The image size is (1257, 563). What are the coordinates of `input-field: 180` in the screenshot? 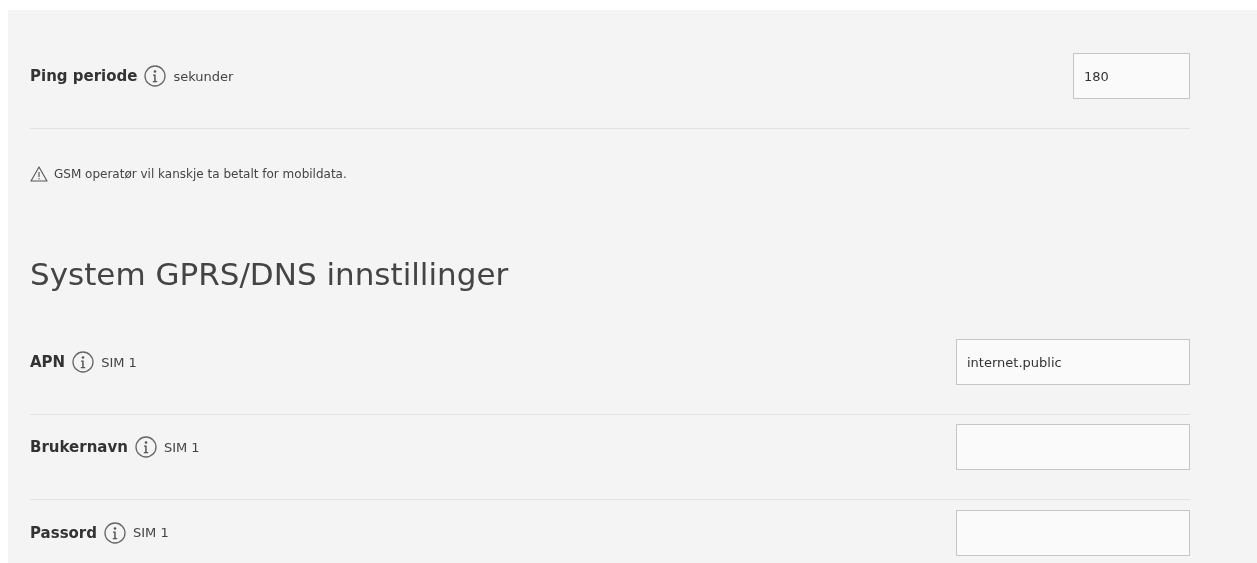 It's located at (1131, 76).